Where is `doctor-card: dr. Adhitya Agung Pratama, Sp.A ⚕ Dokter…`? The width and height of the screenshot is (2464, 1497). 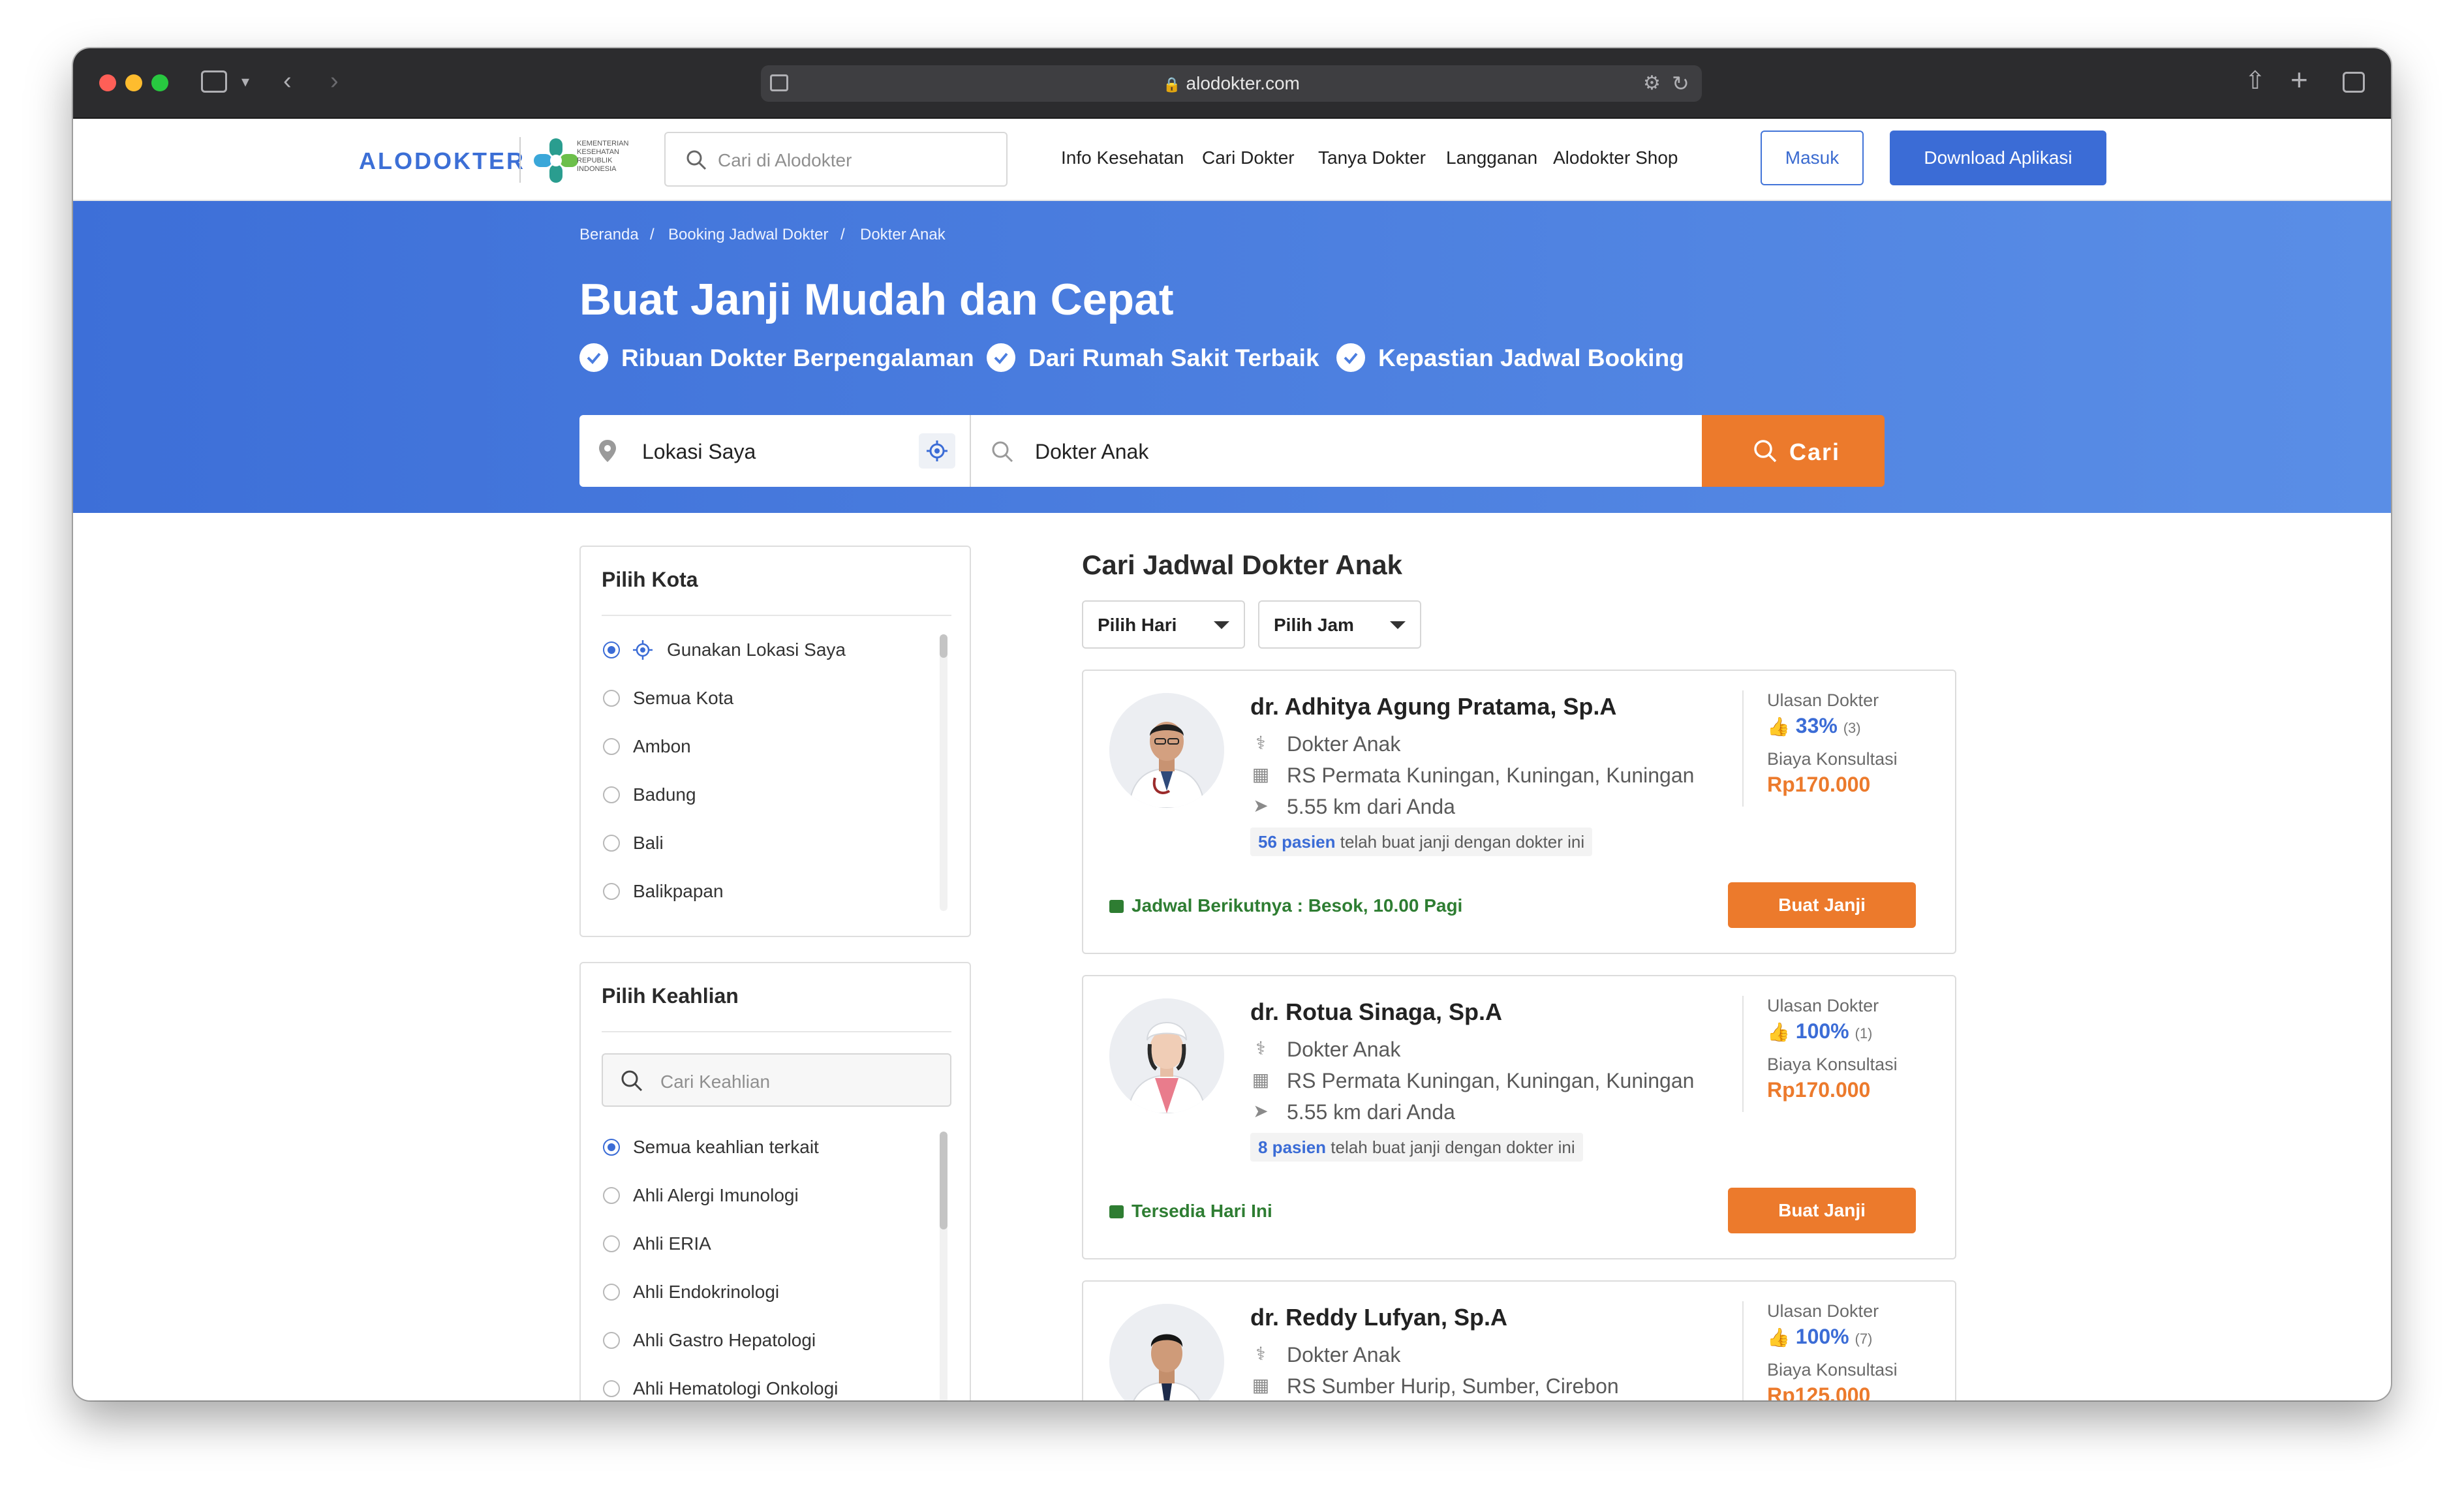 doctor-card: dr. Adhitya Agung Pratama, Sp.A ⚕ Dokter… is located at coordinates (1519, 812).